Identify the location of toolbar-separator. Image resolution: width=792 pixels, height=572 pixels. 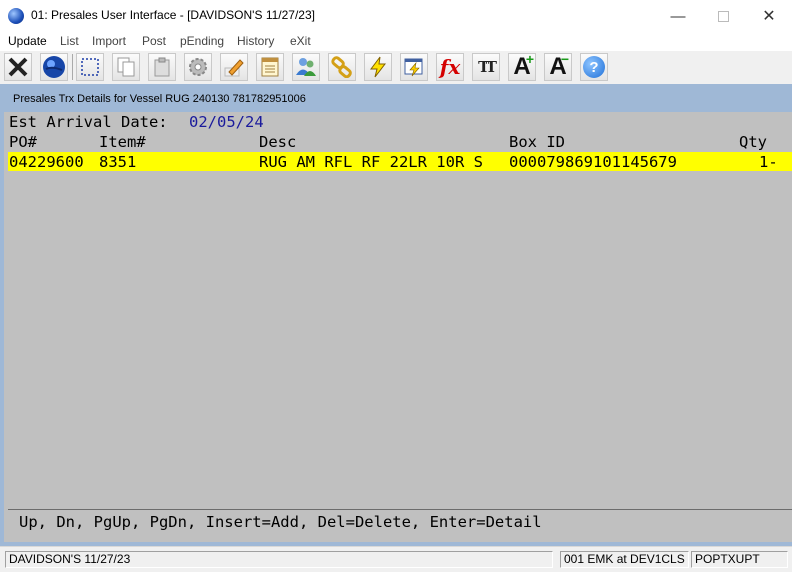
(72, 67).